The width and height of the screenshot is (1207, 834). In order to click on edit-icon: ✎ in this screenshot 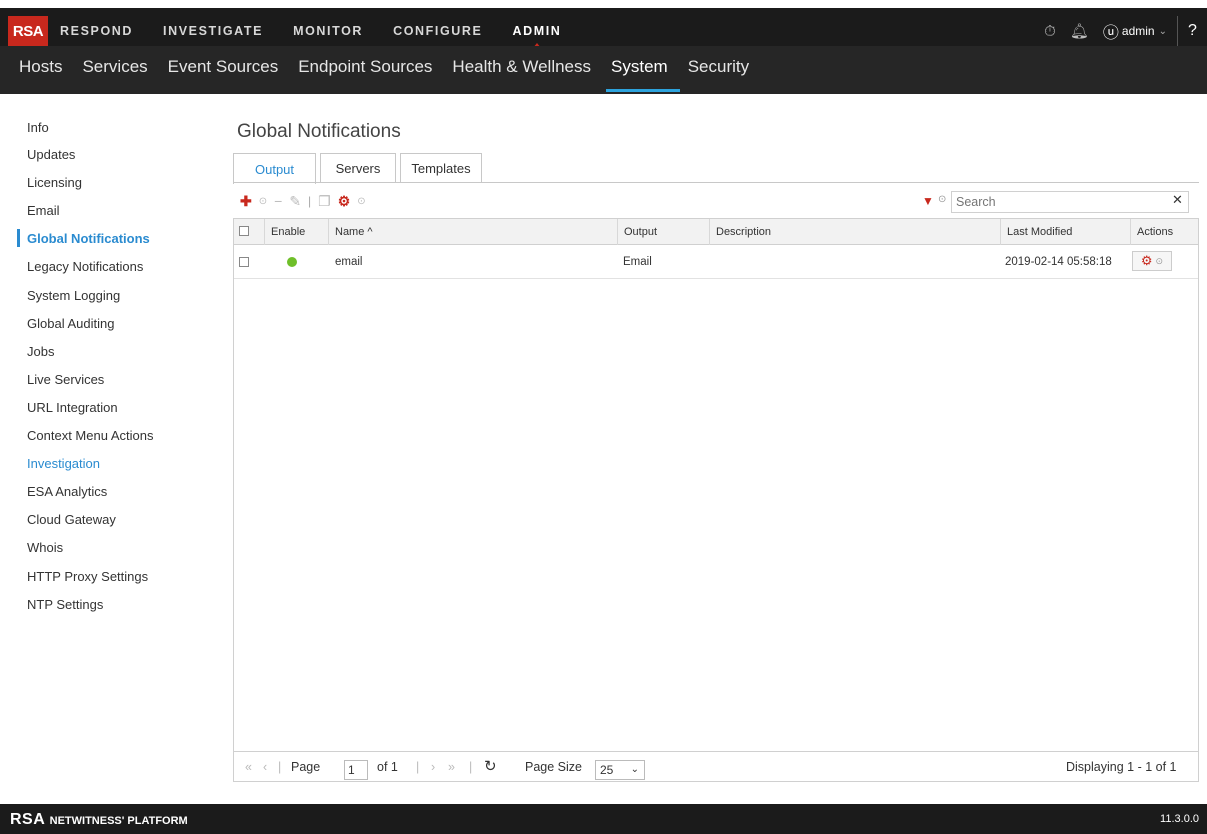, I will do `click(295, 201)`.